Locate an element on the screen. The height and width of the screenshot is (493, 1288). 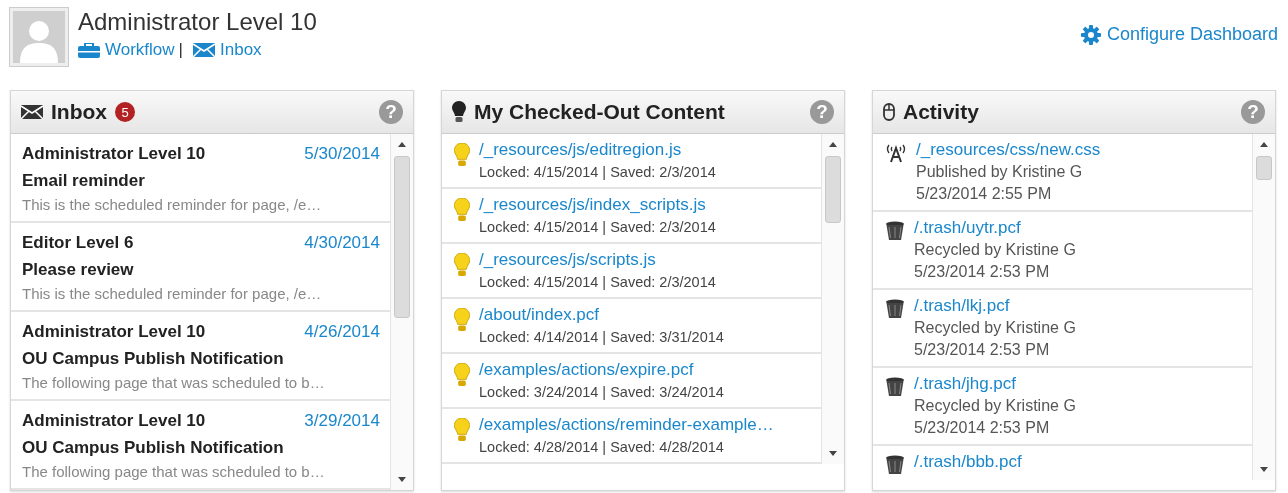
message-date: 5/30/2014 is located at coordinates (342, 154).